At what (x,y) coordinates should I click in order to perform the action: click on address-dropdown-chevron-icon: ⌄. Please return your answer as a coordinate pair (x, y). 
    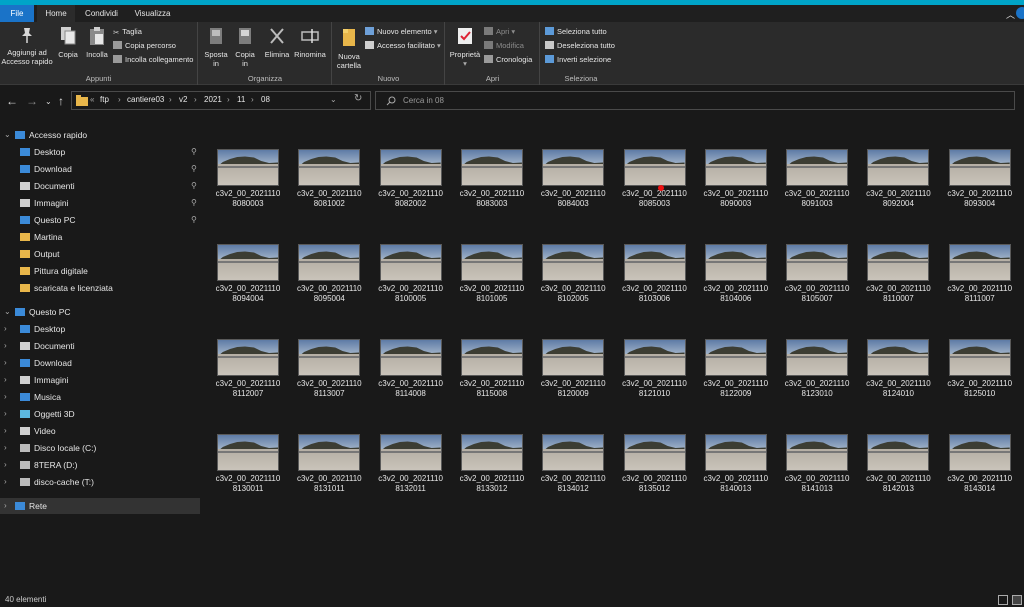
    Looking at the image, I should click on (333, 99).